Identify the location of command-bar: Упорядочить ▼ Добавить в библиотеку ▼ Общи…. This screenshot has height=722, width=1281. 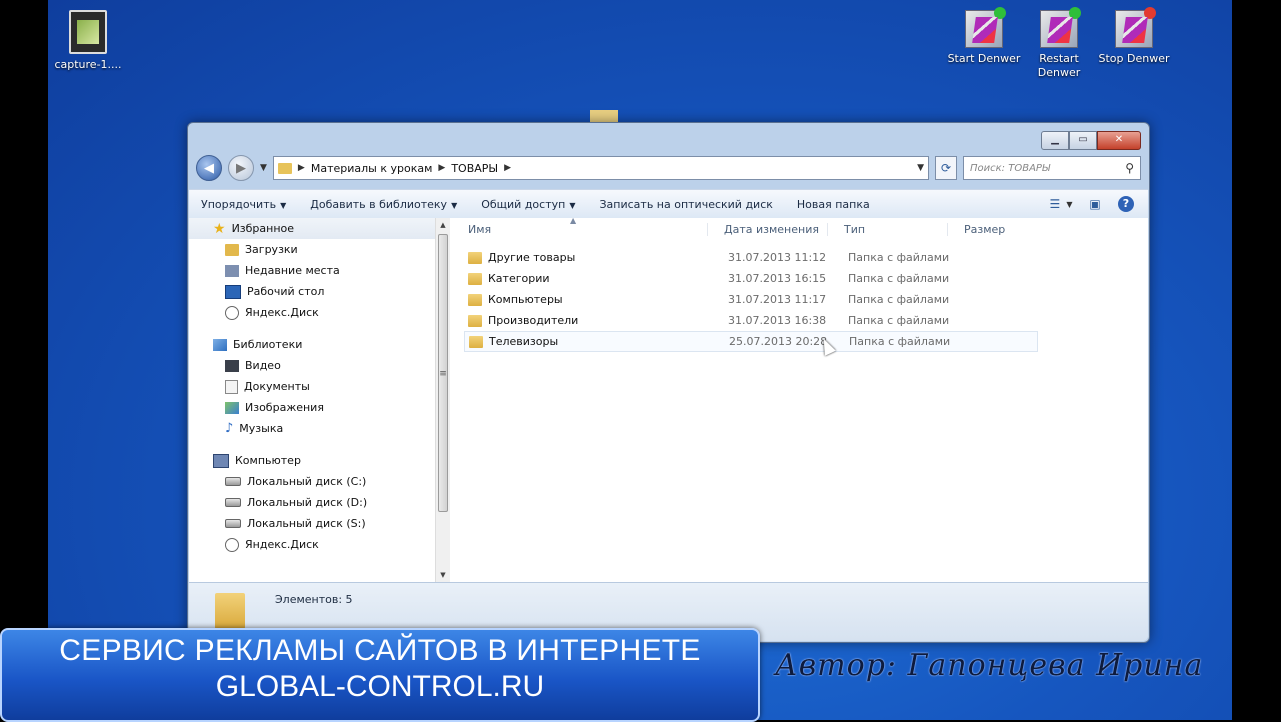
(668, 204).